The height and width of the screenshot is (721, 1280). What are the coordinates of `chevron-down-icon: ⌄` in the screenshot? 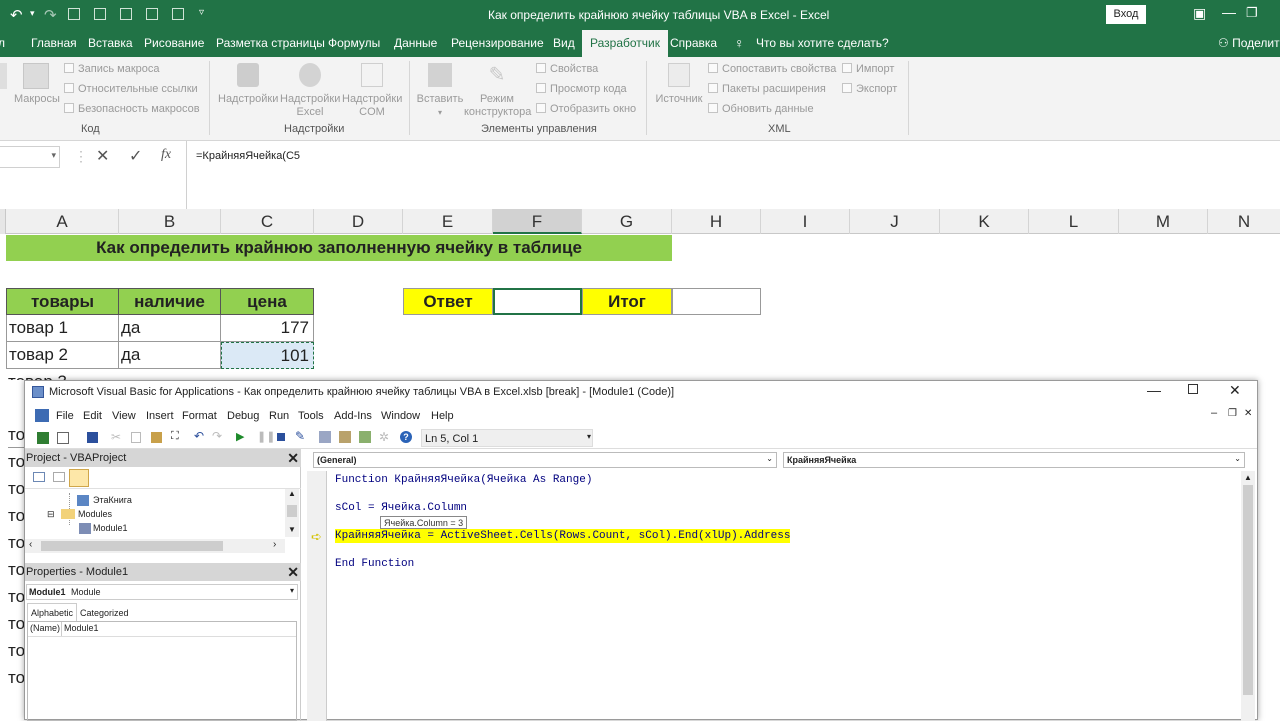 It's located at (1237, 458).